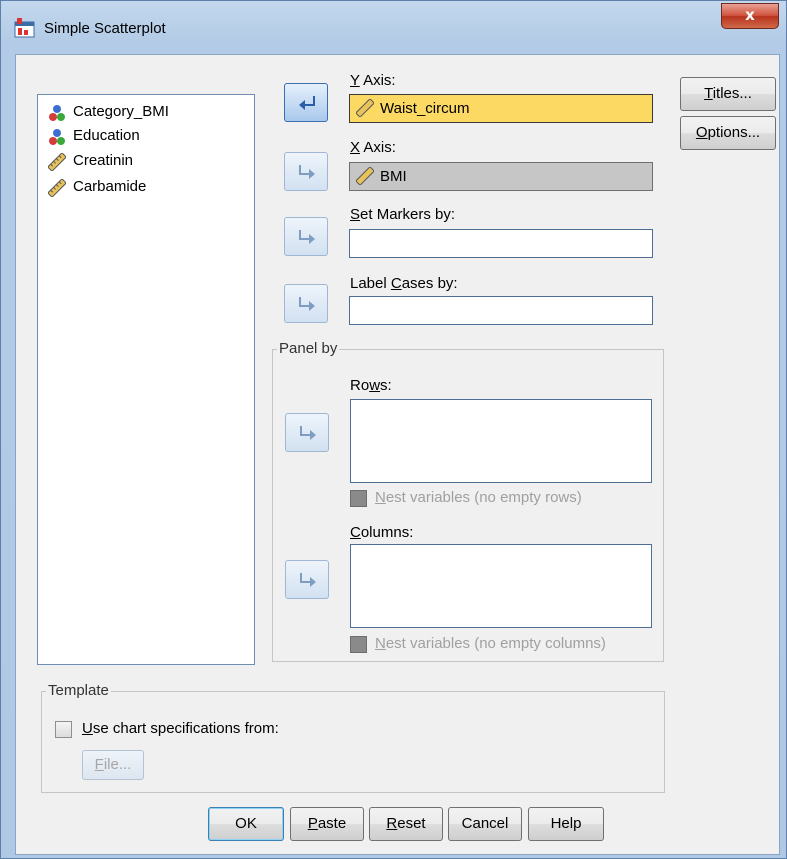 The width and height of the screenshot is (787, 859). What do you see at coordinates (425, 108) in the screenshot?
I see `y-axis-value: Waist_circum` at bounding box center [425, 108].